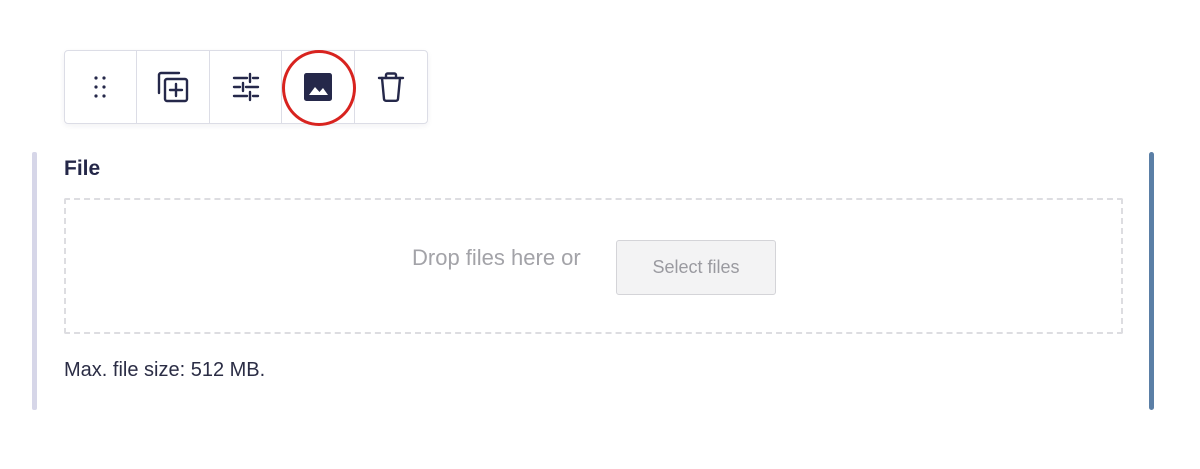  I want to click on image-button, so click(318, 88).